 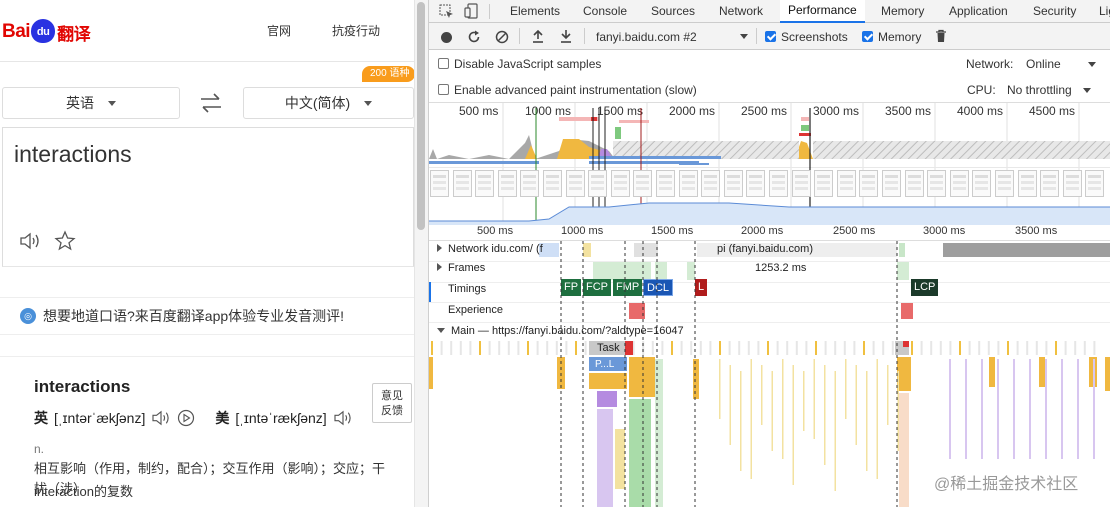 What do you see at coordinates (535, 11) in the screenshot?
I see `tab-elements: Elements` at bounding box center [535, 11].